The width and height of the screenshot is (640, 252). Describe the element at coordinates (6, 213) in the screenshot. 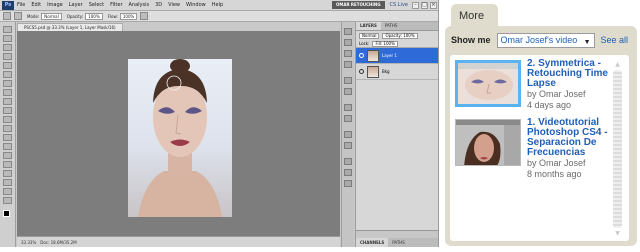

I see `foreground-color-swatch` at that location.